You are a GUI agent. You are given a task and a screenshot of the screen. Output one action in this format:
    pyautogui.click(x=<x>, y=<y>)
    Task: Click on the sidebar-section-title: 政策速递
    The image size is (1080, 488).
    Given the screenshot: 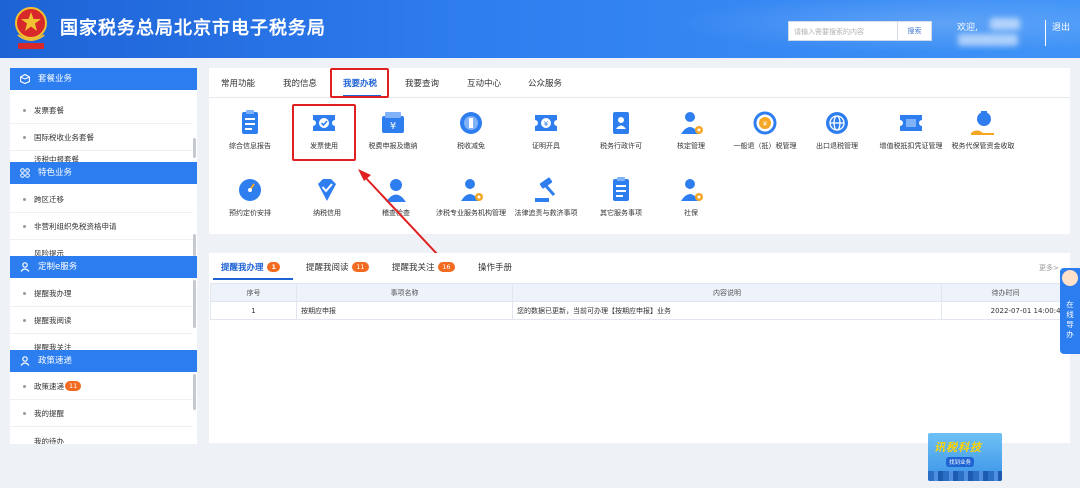 What is the action you would take?
    pyautogui.click(x=55, y=361)
    